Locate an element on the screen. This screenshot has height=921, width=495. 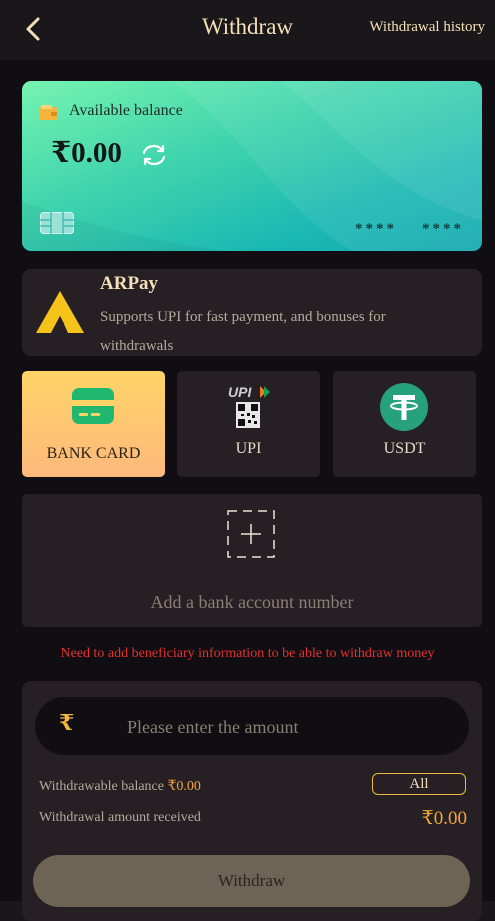
balance-label: Available balance is located at coordinates (126, 110).